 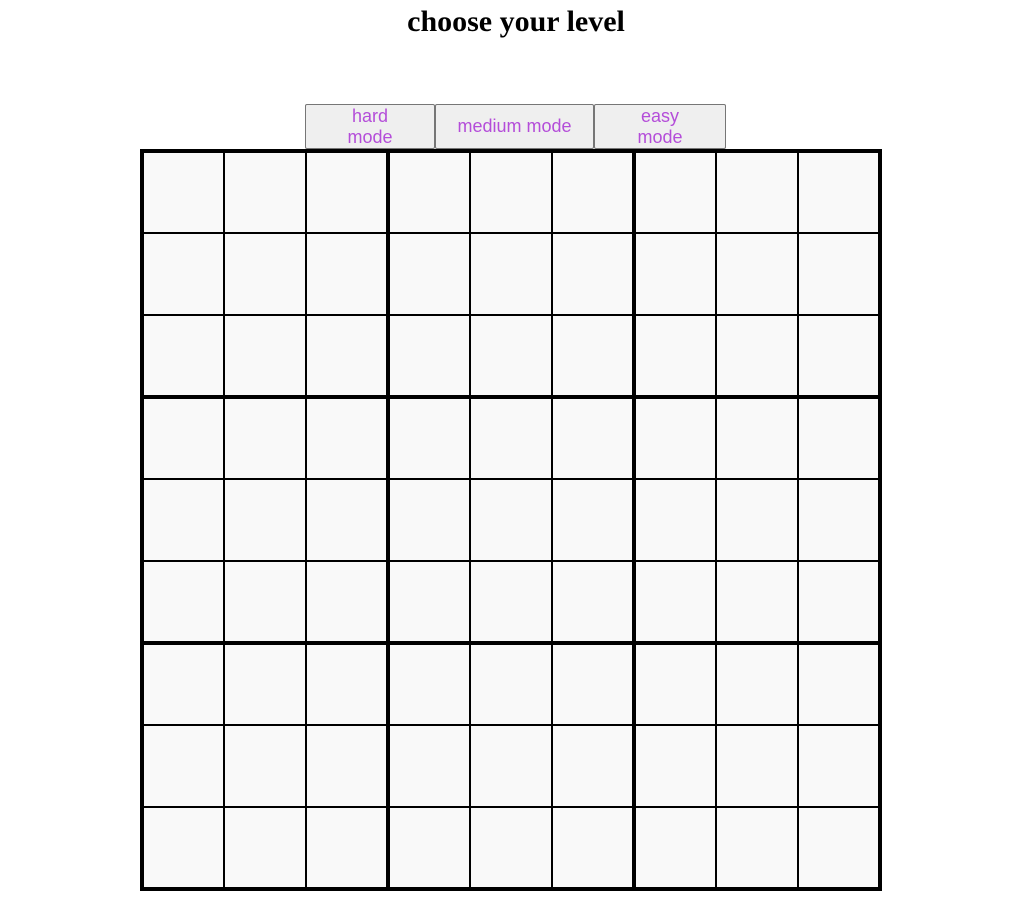 What do you see at coordinates (370, 126) in the screenshot?
I see `hard-mode-button: hard mode` at bounding box center [370, 126].